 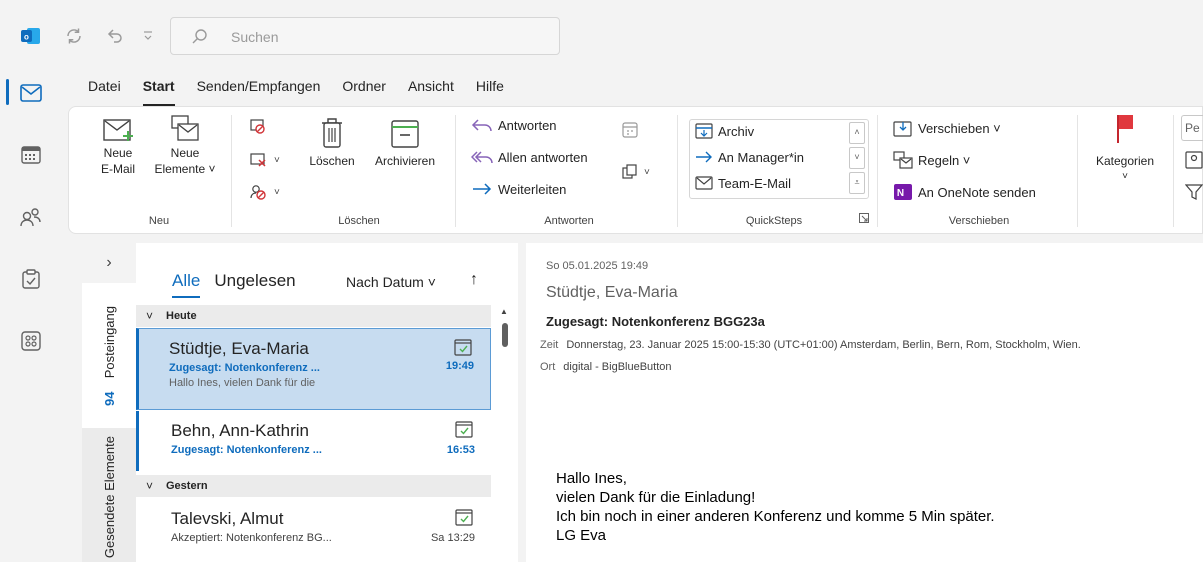 I want to click on rules-label: Regeln ˅, so click(x=944, y=160).